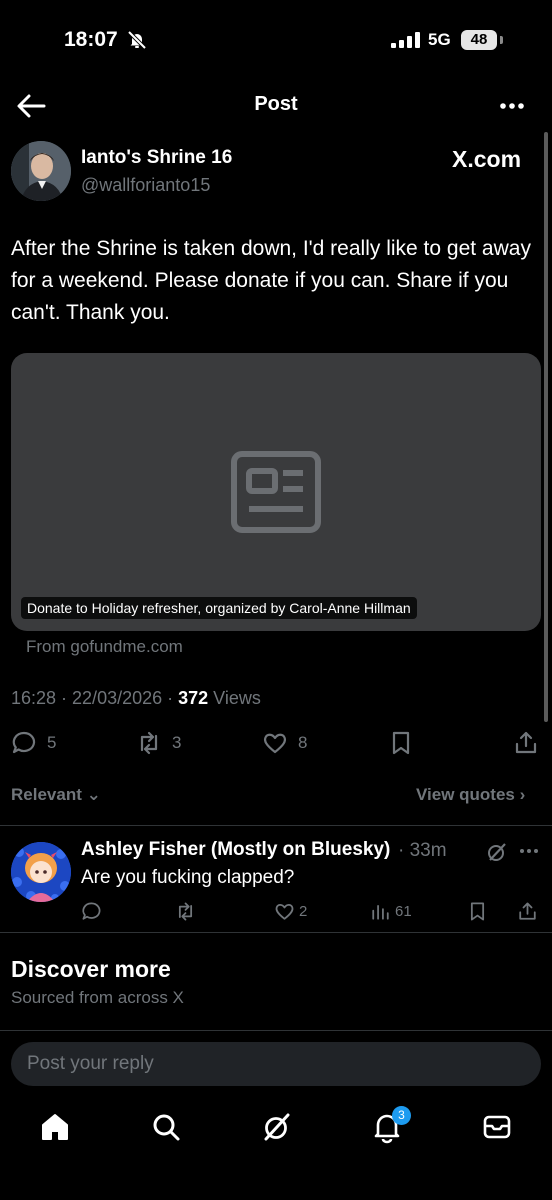 The width and height of the screenshot is (552, 1200). I want to click on source-label: X.com, so click(487, 159).